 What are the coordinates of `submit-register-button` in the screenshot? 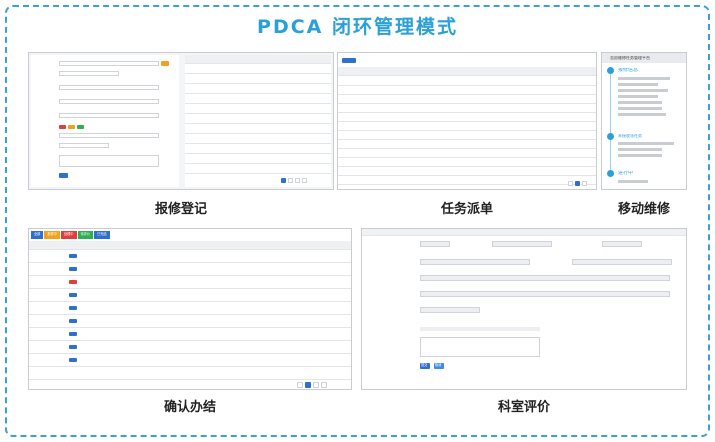 It's located at (63, 175).